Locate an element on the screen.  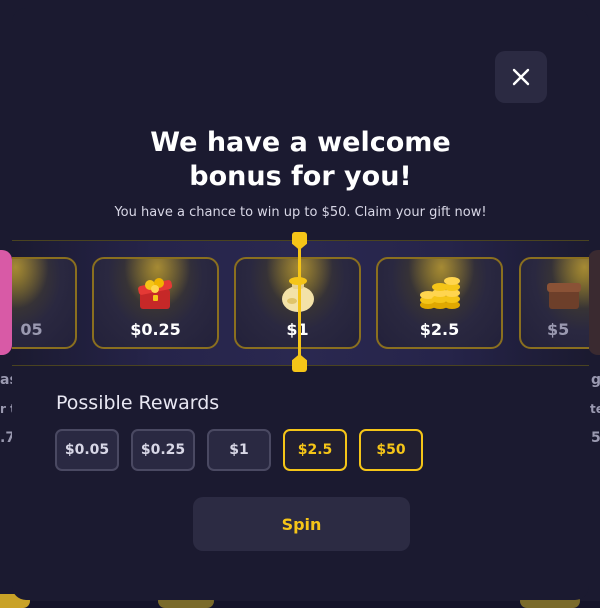
reel-item-value: 05 is located at coordinates (44, 329).